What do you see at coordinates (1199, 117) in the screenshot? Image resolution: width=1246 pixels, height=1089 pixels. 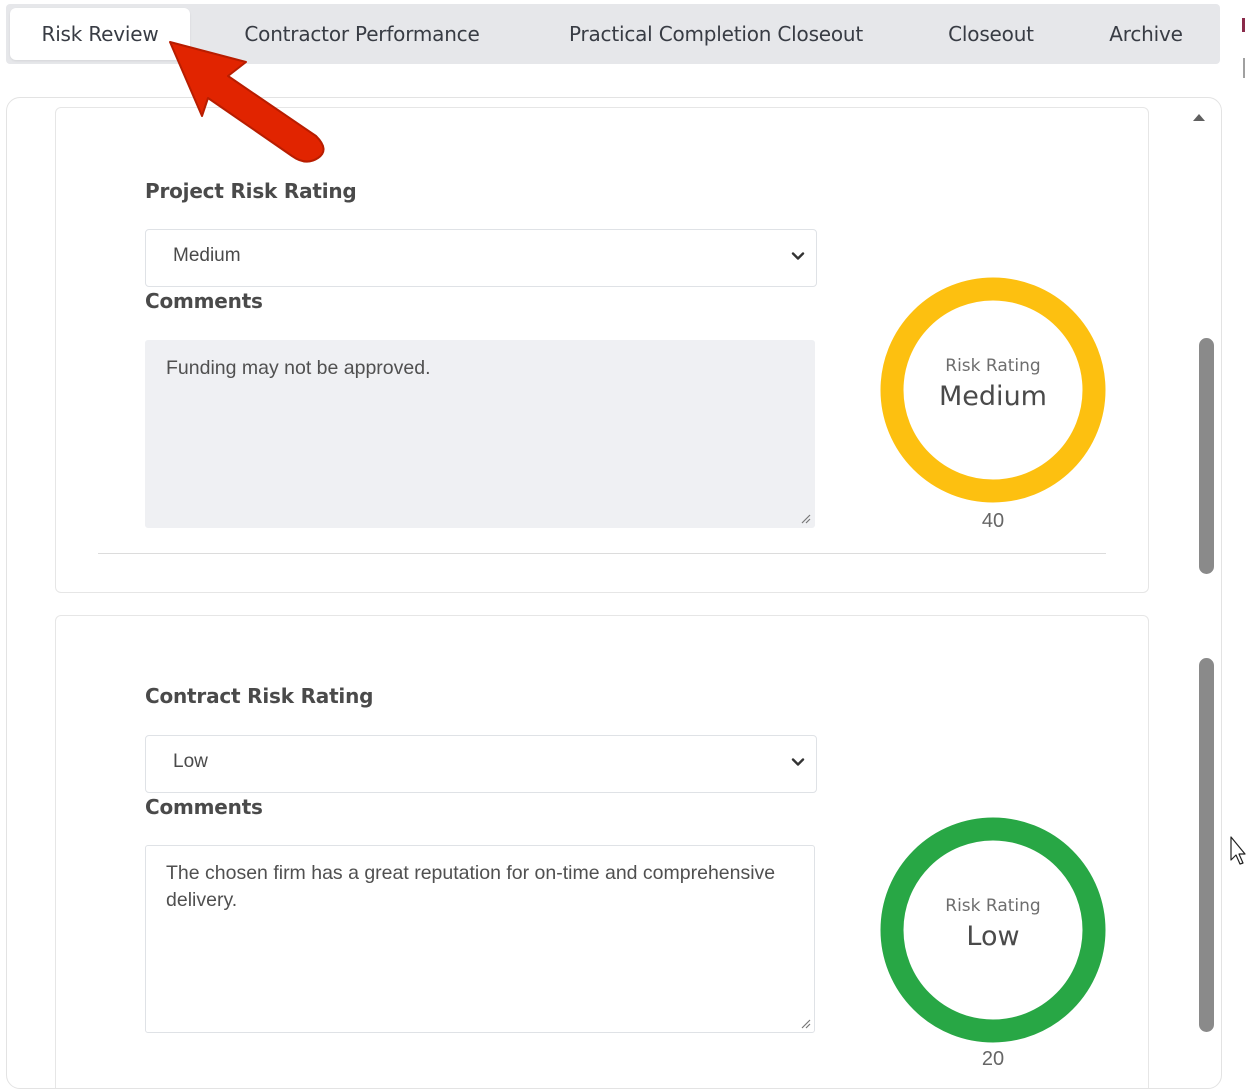 I see `scroll-up-icon` at bounding box center [1199, 117].